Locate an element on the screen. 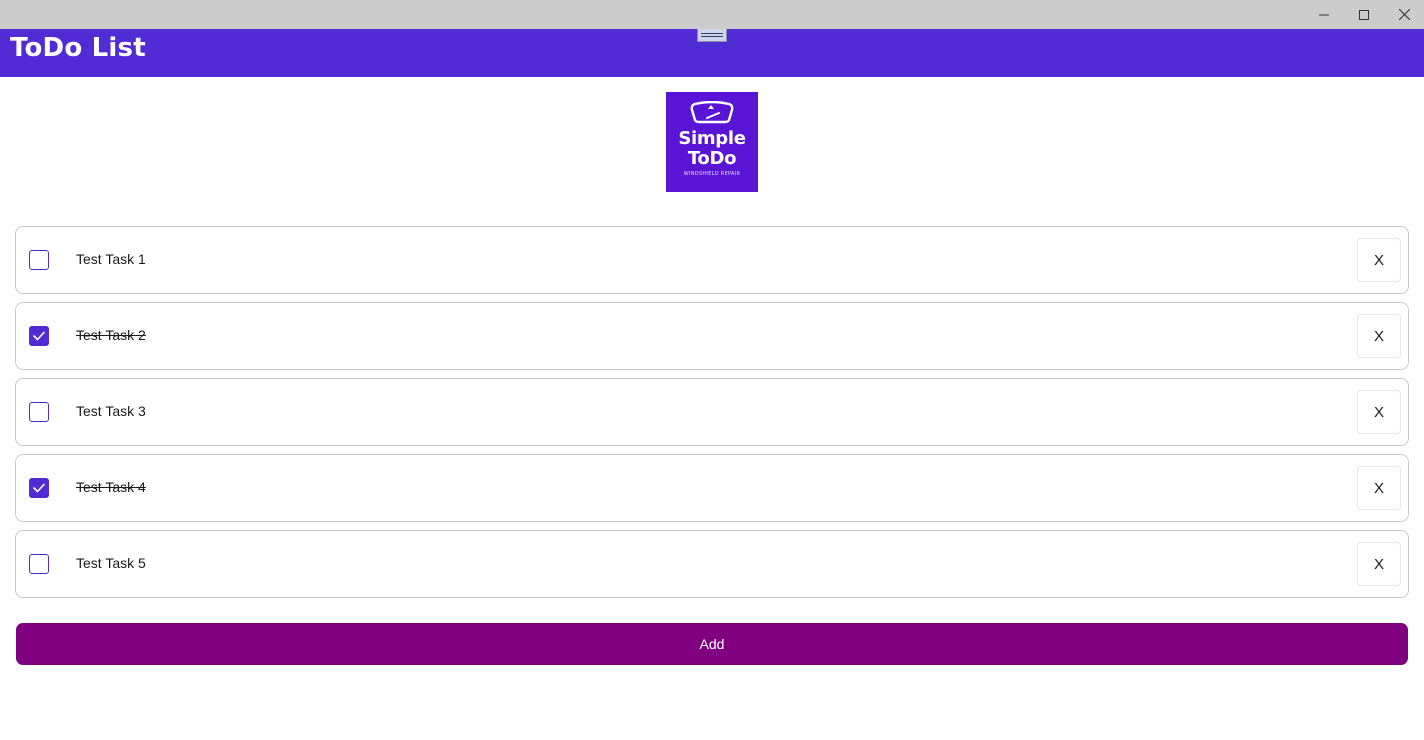  logo-subtitle: WINDSHIELD REPAIR is located at coordinates (712, 174).